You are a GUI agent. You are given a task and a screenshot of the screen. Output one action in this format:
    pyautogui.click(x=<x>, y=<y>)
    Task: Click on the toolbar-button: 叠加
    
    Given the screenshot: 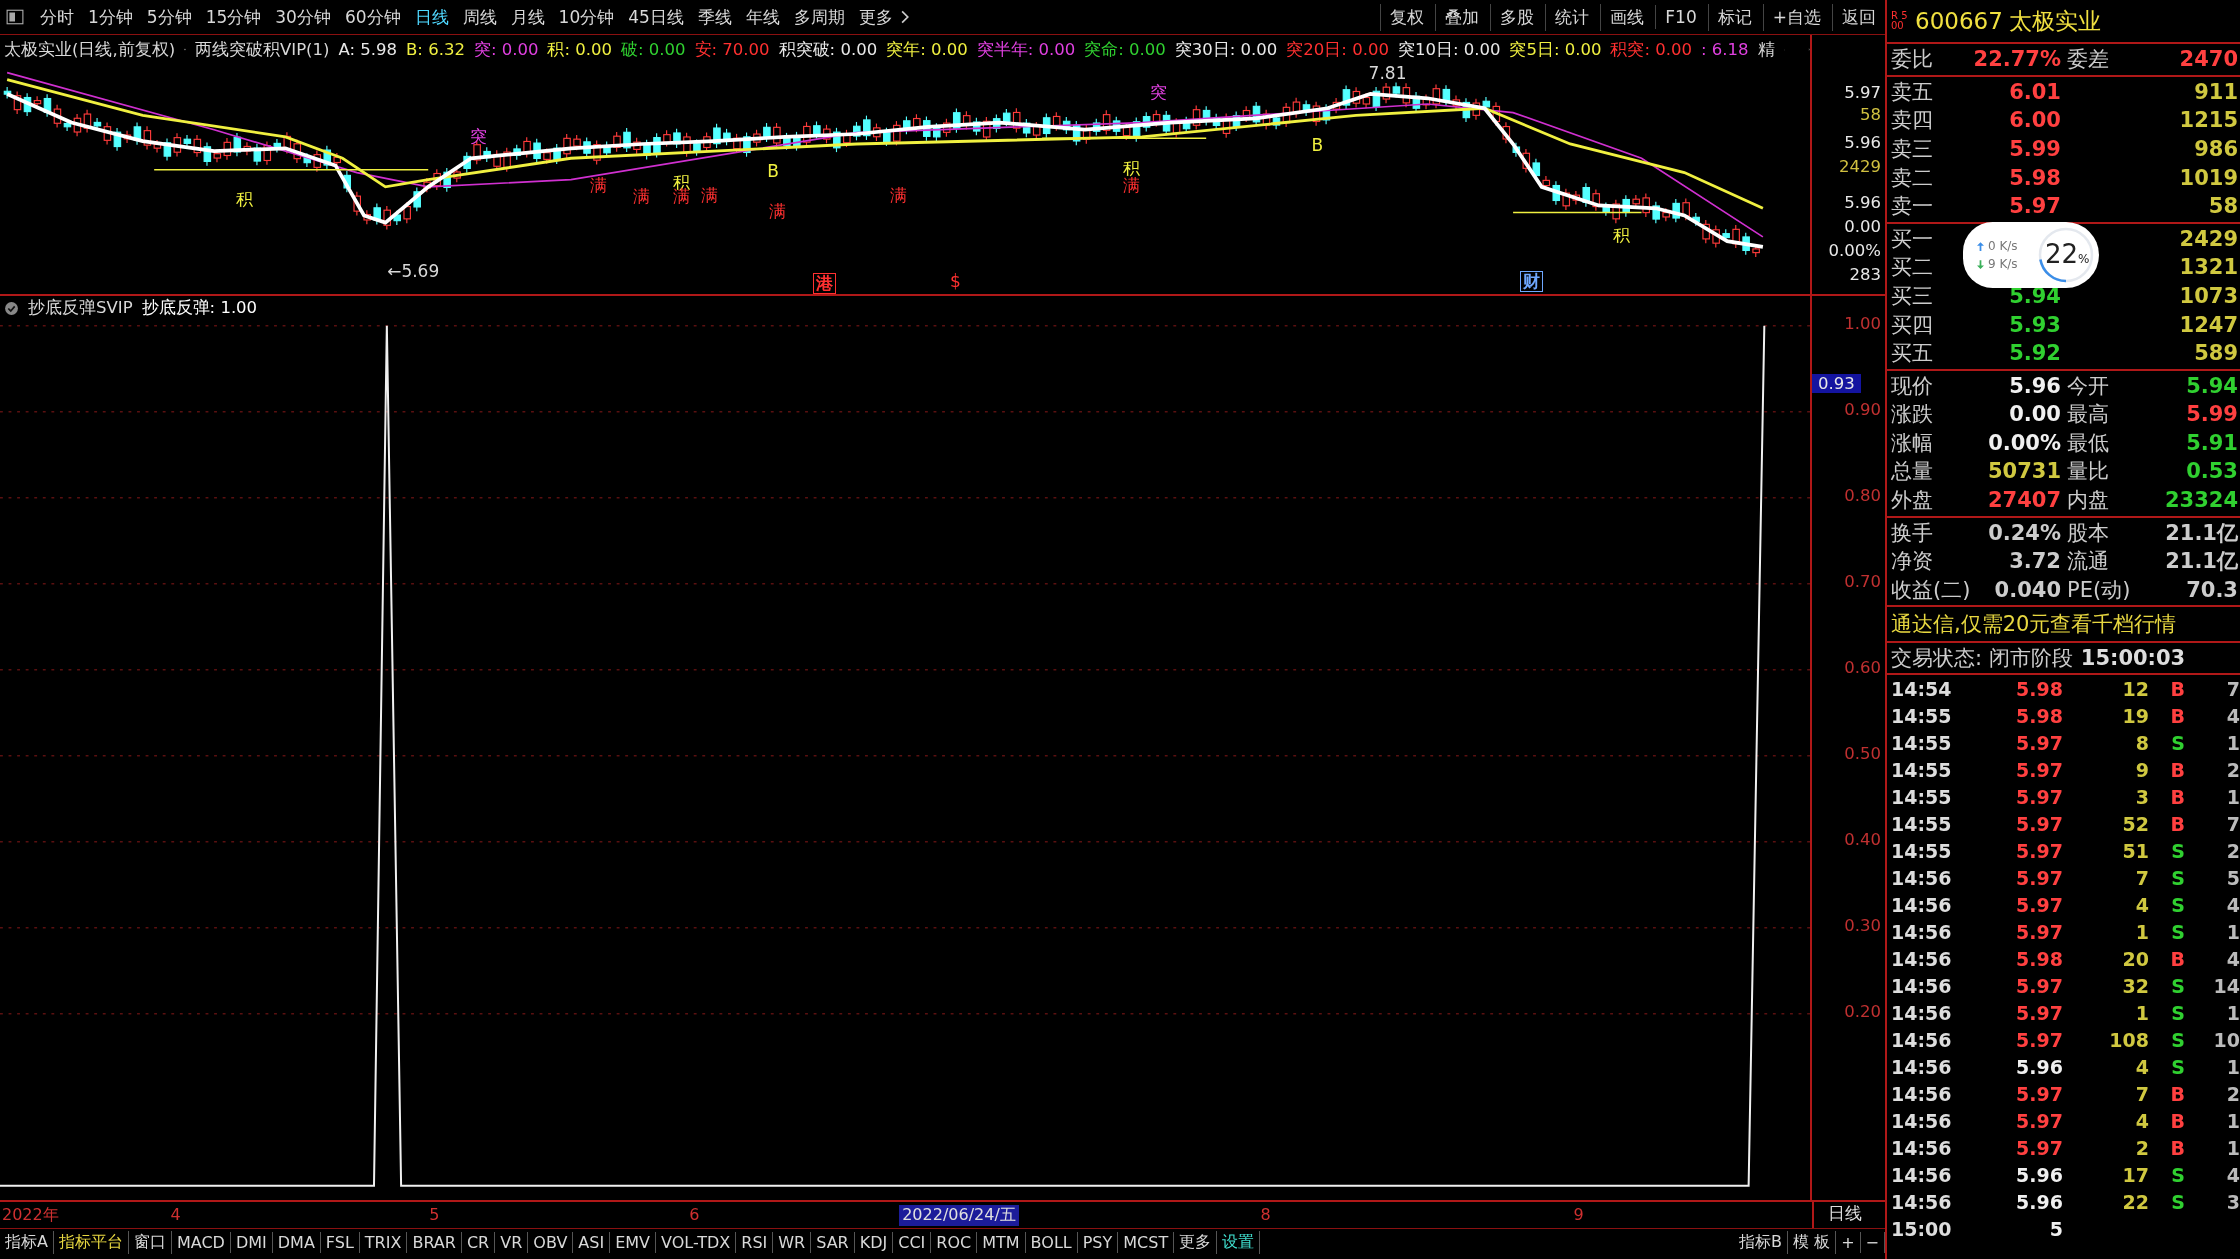 What is the action you would take?
    pyautogui.click(x=1462, y=17)
    